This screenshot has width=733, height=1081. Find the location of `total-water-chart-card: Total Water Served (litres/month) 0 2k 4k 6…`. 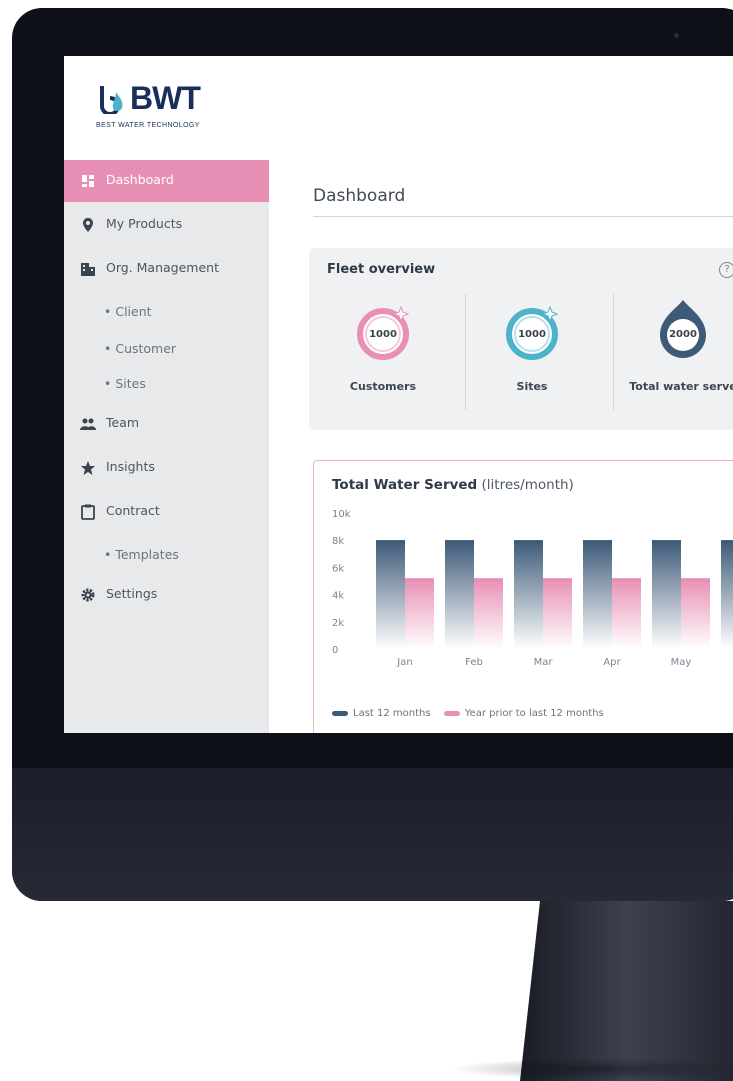

total-water-chart-card: Total Water Served (litres/month) 0 2k 4k 6… is located at coordinates (523, 596).